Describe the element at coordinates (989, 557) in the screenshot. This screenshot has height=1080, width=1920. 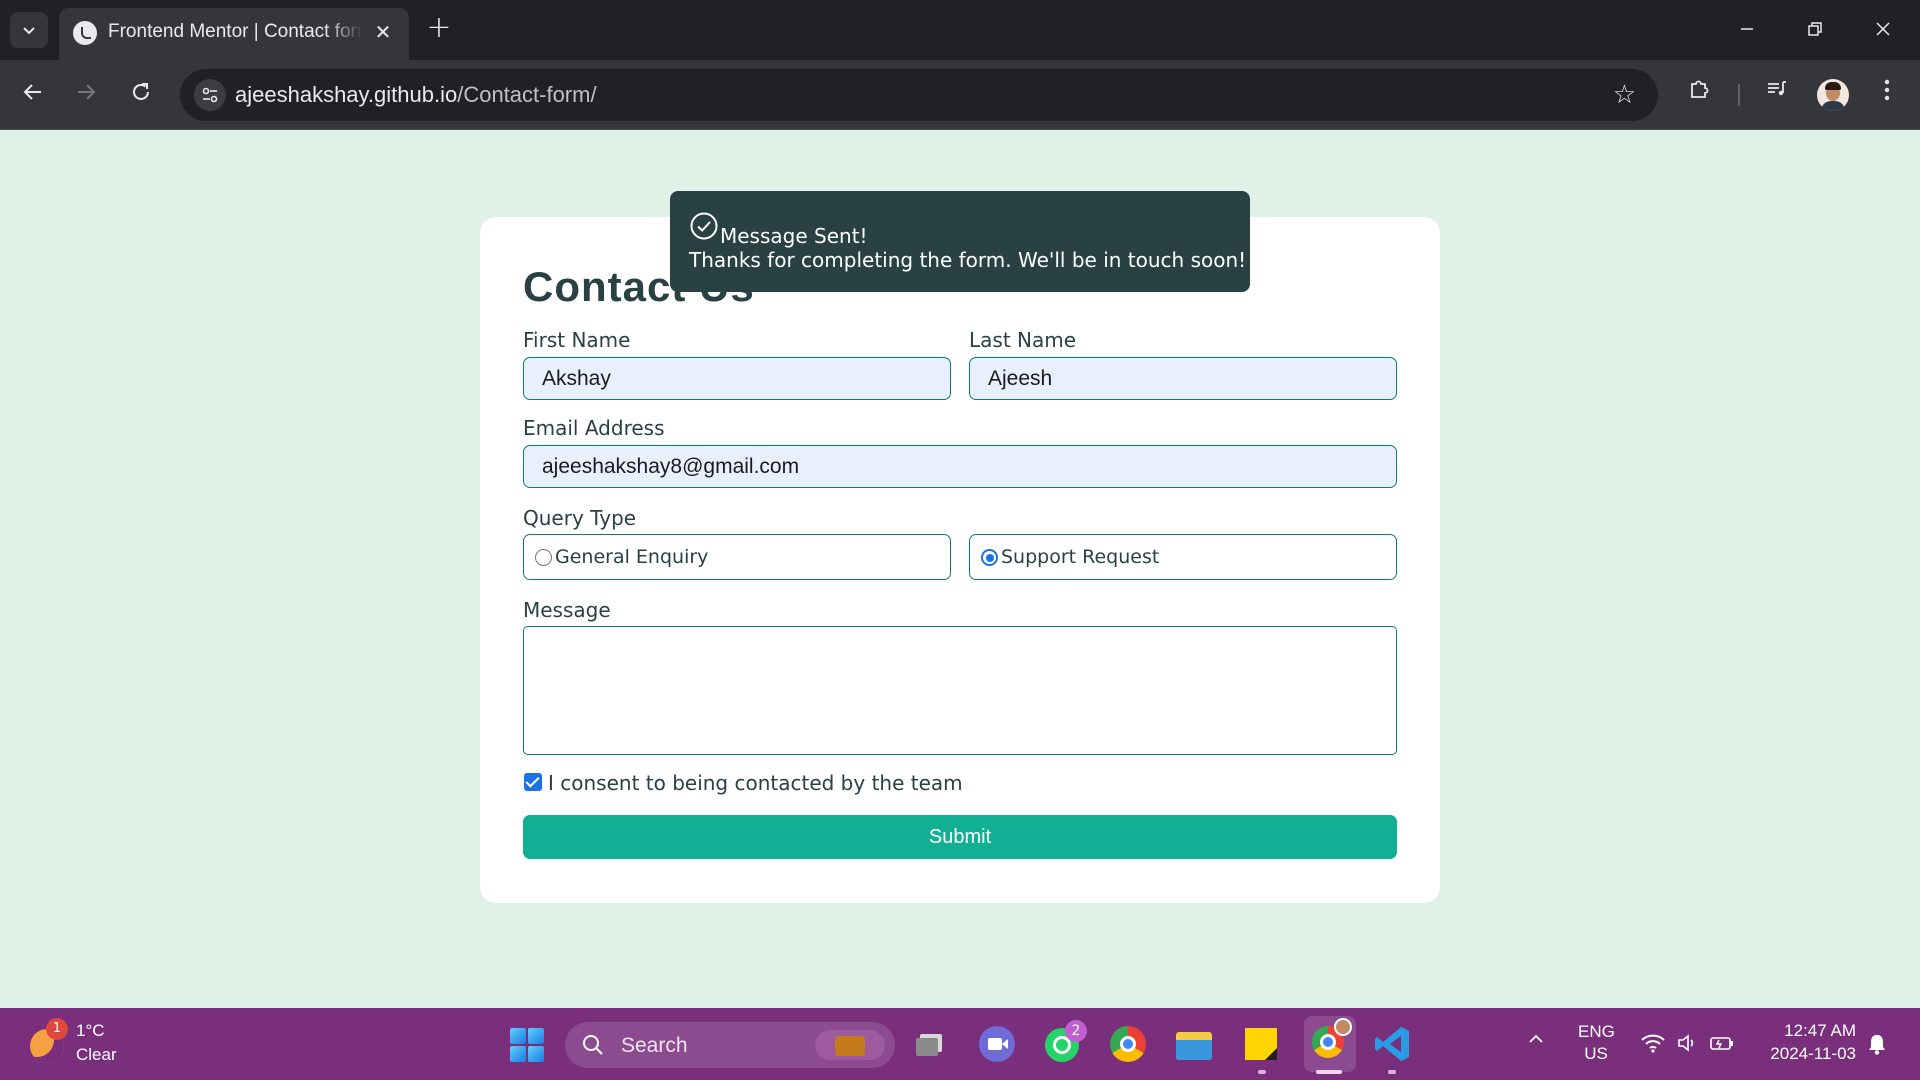
I see `support-request-radio` at that location.